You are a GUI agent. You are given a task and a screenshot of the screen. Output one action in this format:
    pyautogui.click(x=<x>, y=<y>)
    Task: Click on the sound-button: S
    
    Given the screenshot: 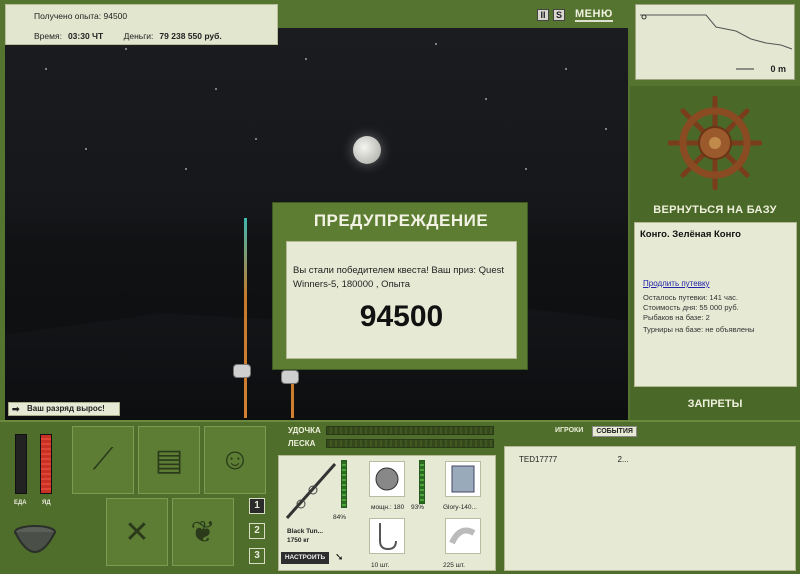 What is the action you would take?
    pyautogui.click(x=559, y=15)
    